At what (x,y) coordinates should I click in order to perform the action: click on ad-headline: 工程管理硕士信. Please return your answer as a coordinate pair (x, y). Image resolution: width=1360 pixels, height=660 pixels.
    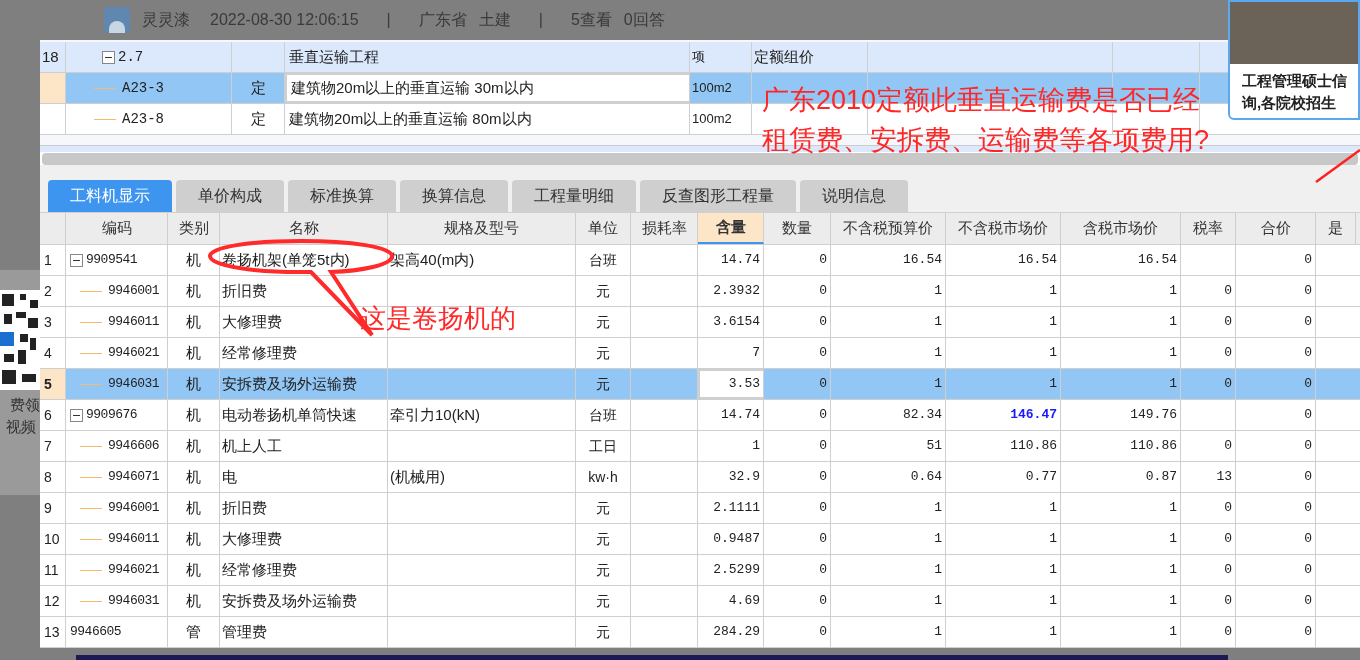
    Looking at the image, I should click on (1295, 81).